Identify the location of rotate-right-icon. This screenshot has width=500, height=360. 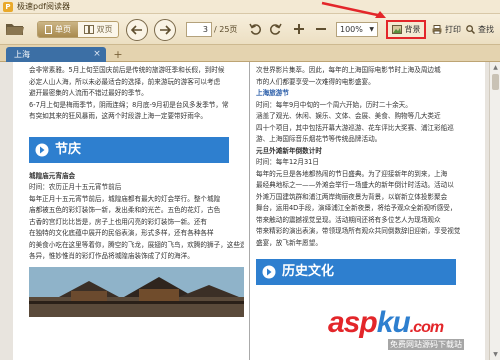
(275, 29).